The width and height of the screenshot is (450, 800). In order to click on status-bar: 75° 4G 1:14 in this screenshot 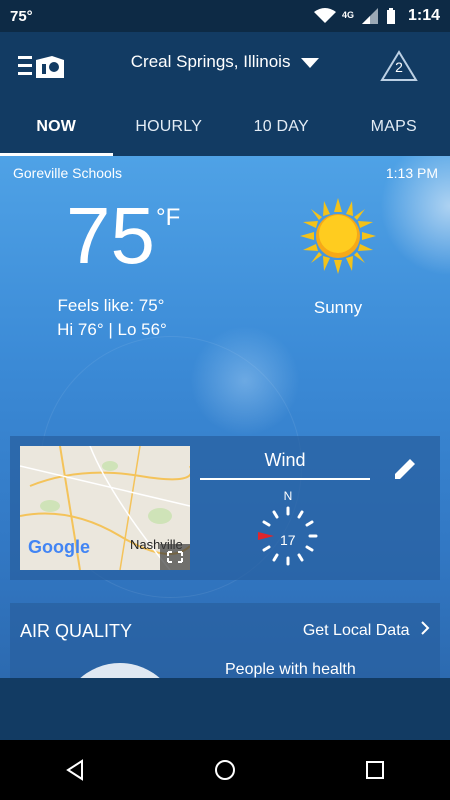, I will do `click(225, 16)`.